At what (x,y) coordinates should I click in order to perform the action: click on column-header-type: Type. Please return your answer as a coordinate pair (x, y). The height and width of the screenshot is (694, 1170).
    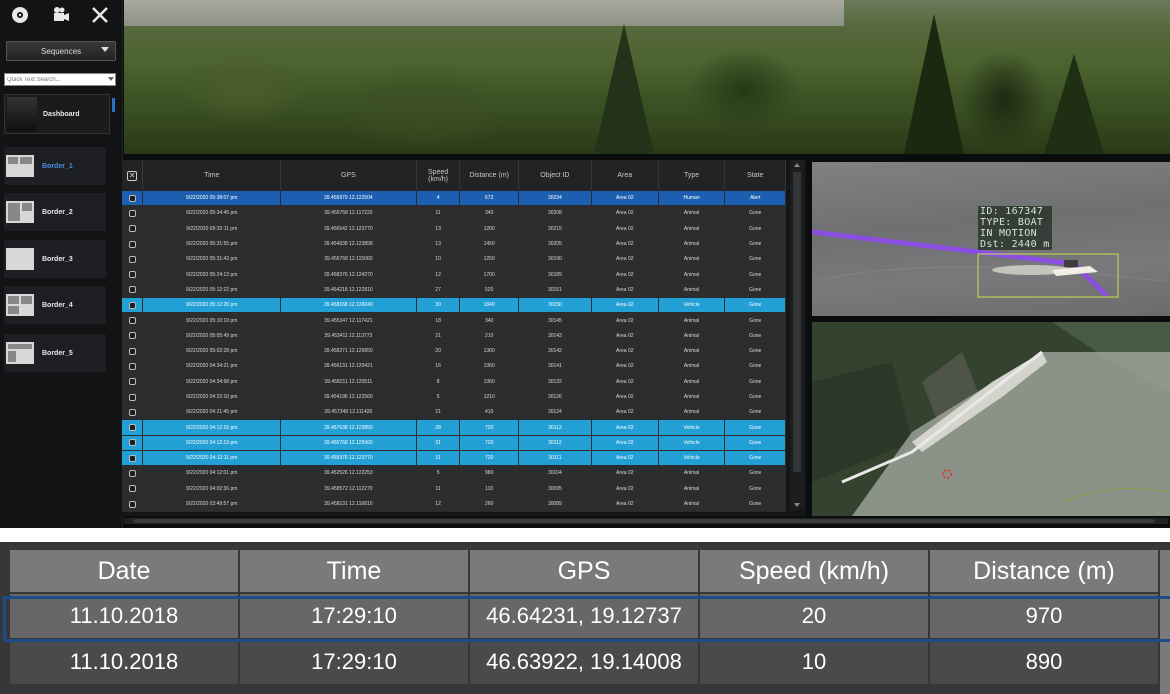
    Looking at the image, I should click on (692, 175).